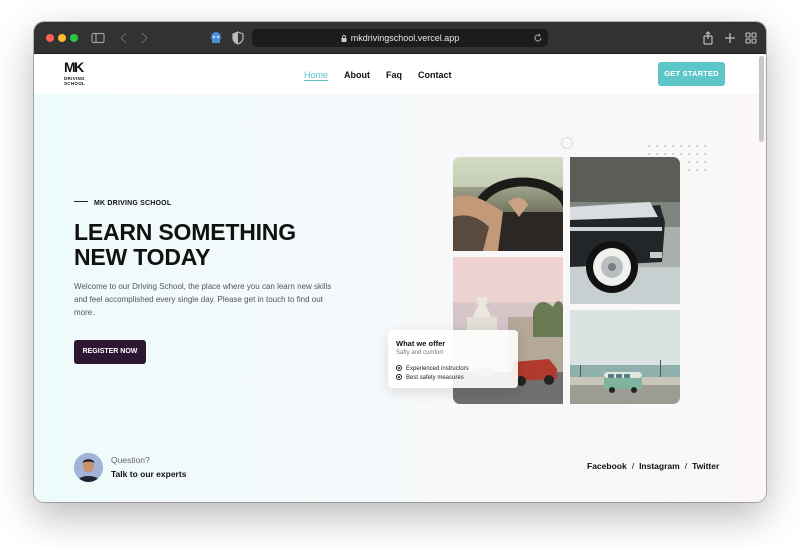 Image resolution: width=800 pixels, height=546 pixels. Describe the element at coordinates (124, 38) in the screenshot. I see `chevron-left-icon` at that location.